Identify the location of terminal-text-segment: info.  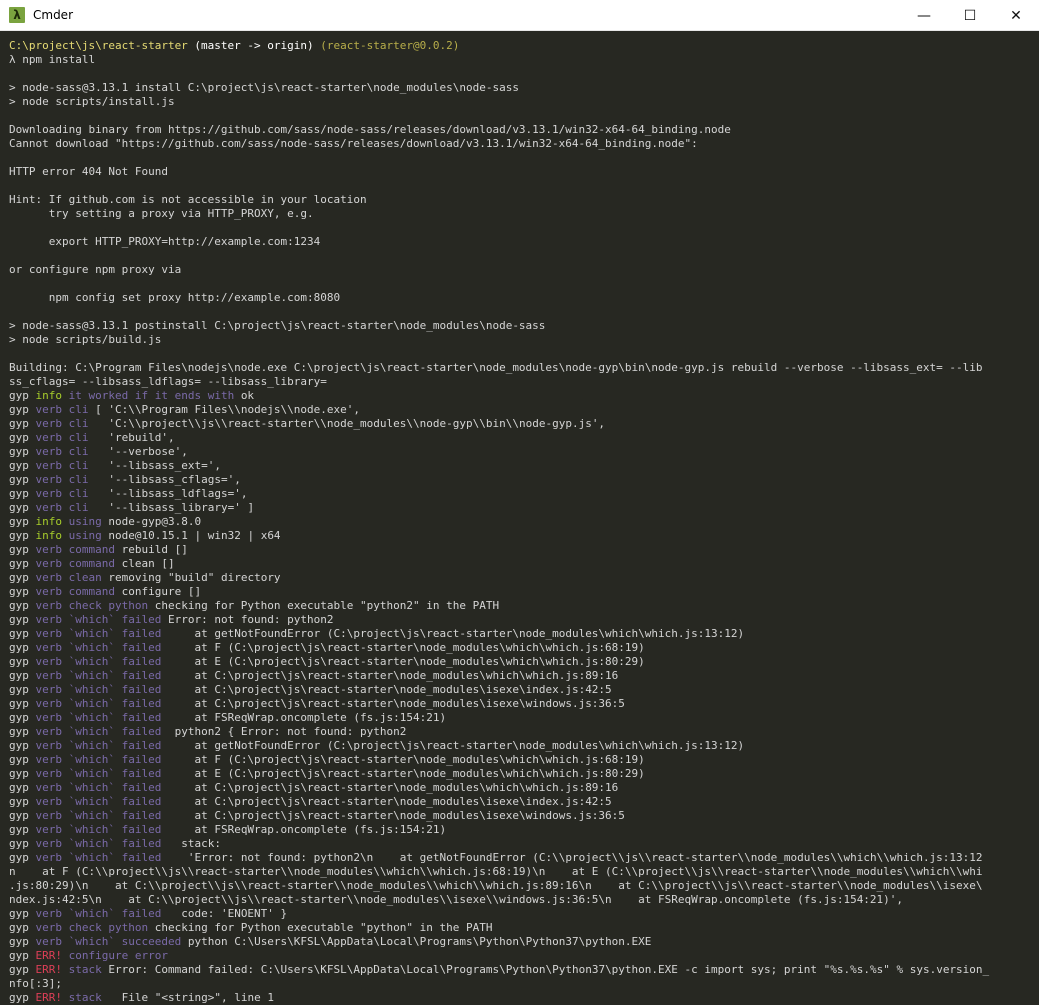
(49, 521).